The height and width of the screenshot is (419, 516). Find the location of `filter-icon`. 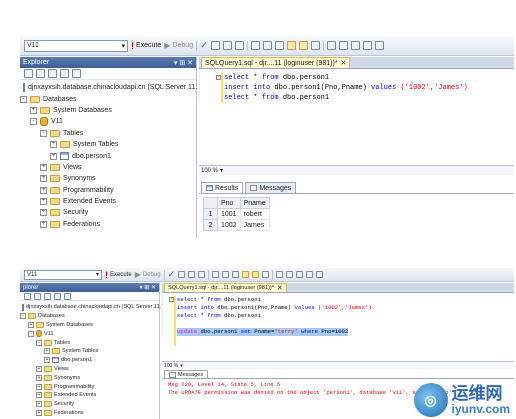

filter-icon is located at coordinates (57, 296).